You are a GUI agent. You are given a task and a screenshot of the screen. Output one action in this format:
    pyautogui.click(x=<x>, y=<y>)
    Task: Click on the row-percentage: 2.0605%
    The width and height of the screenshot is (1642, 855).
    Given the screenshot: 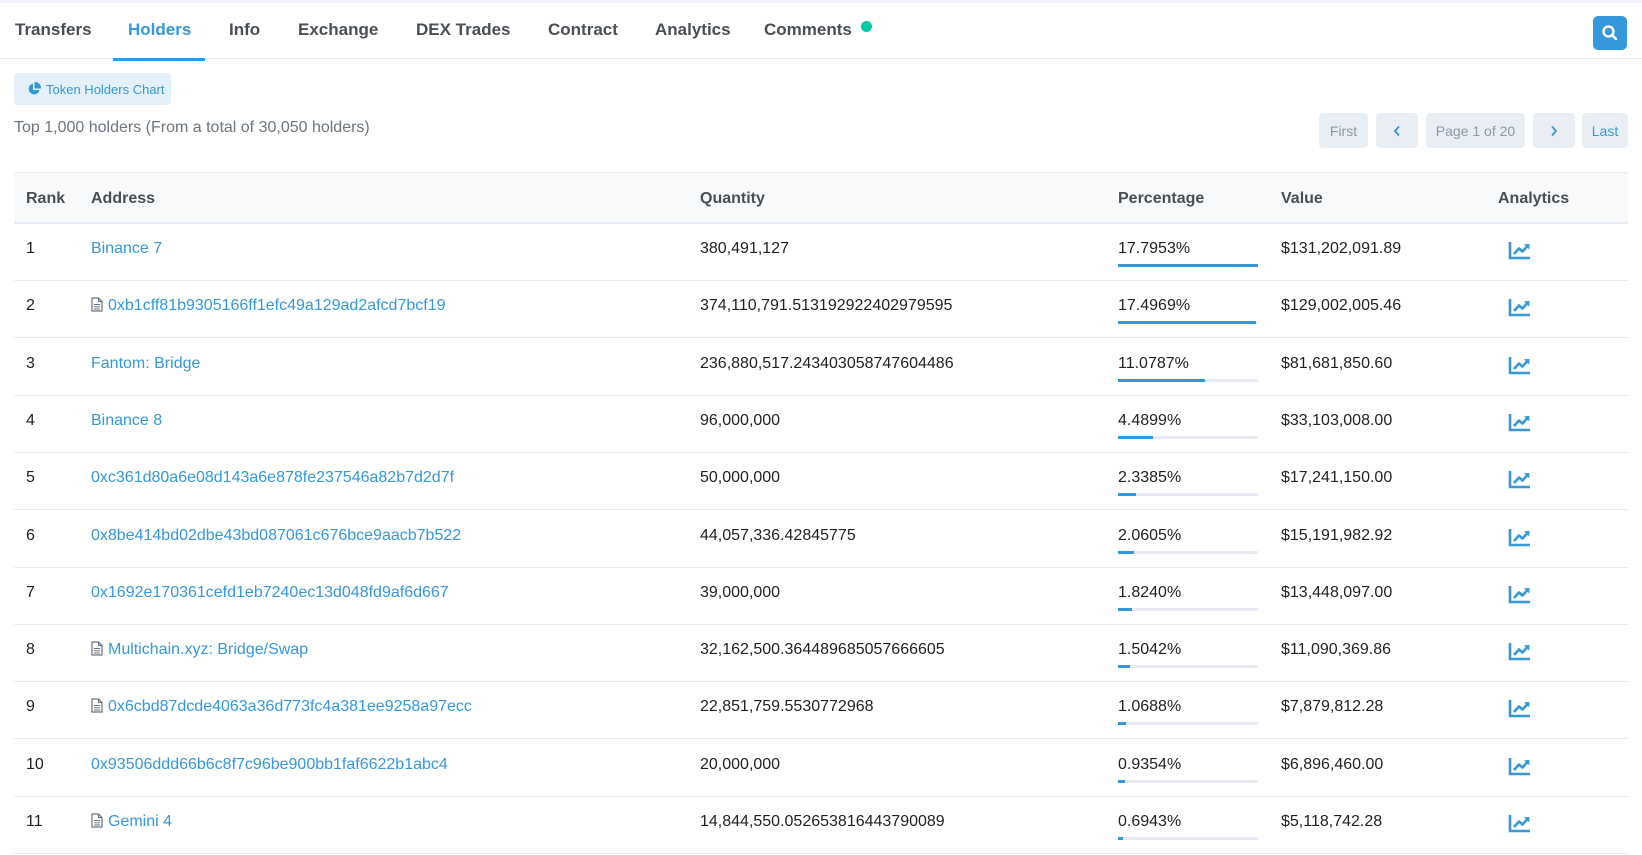 What is the action you would take?
    pyautogui.click(x=1150, y=535)
    